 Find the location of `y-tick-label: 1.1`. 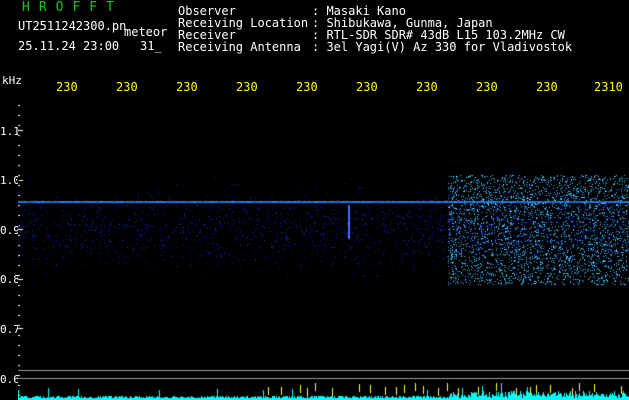

y-tick-label: 1.1 is located at coordinates (10, 131).